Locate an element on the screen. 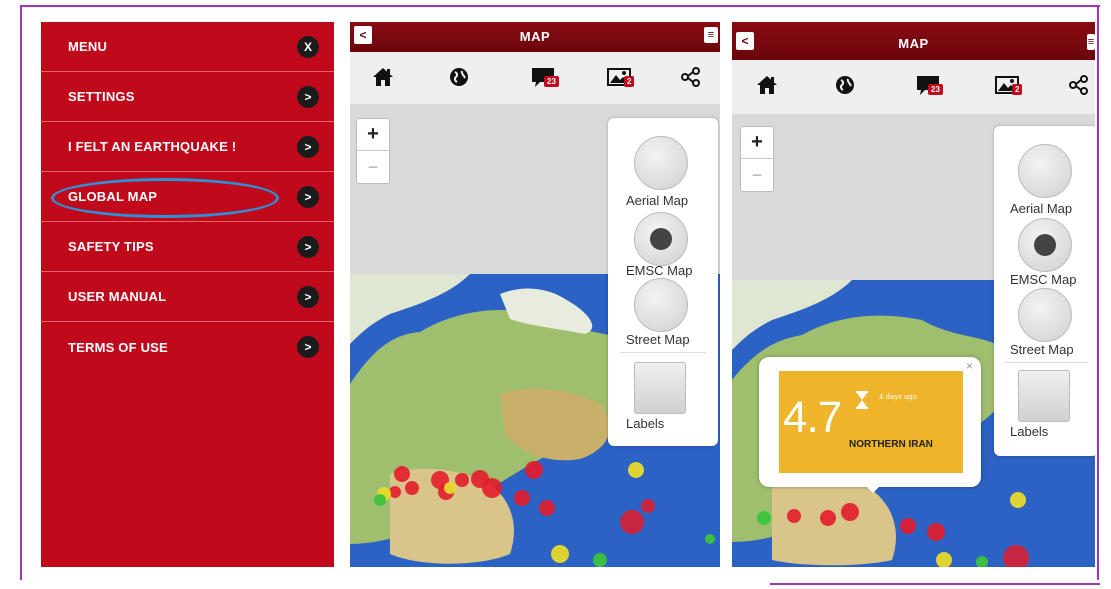  menu-item-label: I FELT AN EARTHQUAKE ! is located at coordinates (152, 146).